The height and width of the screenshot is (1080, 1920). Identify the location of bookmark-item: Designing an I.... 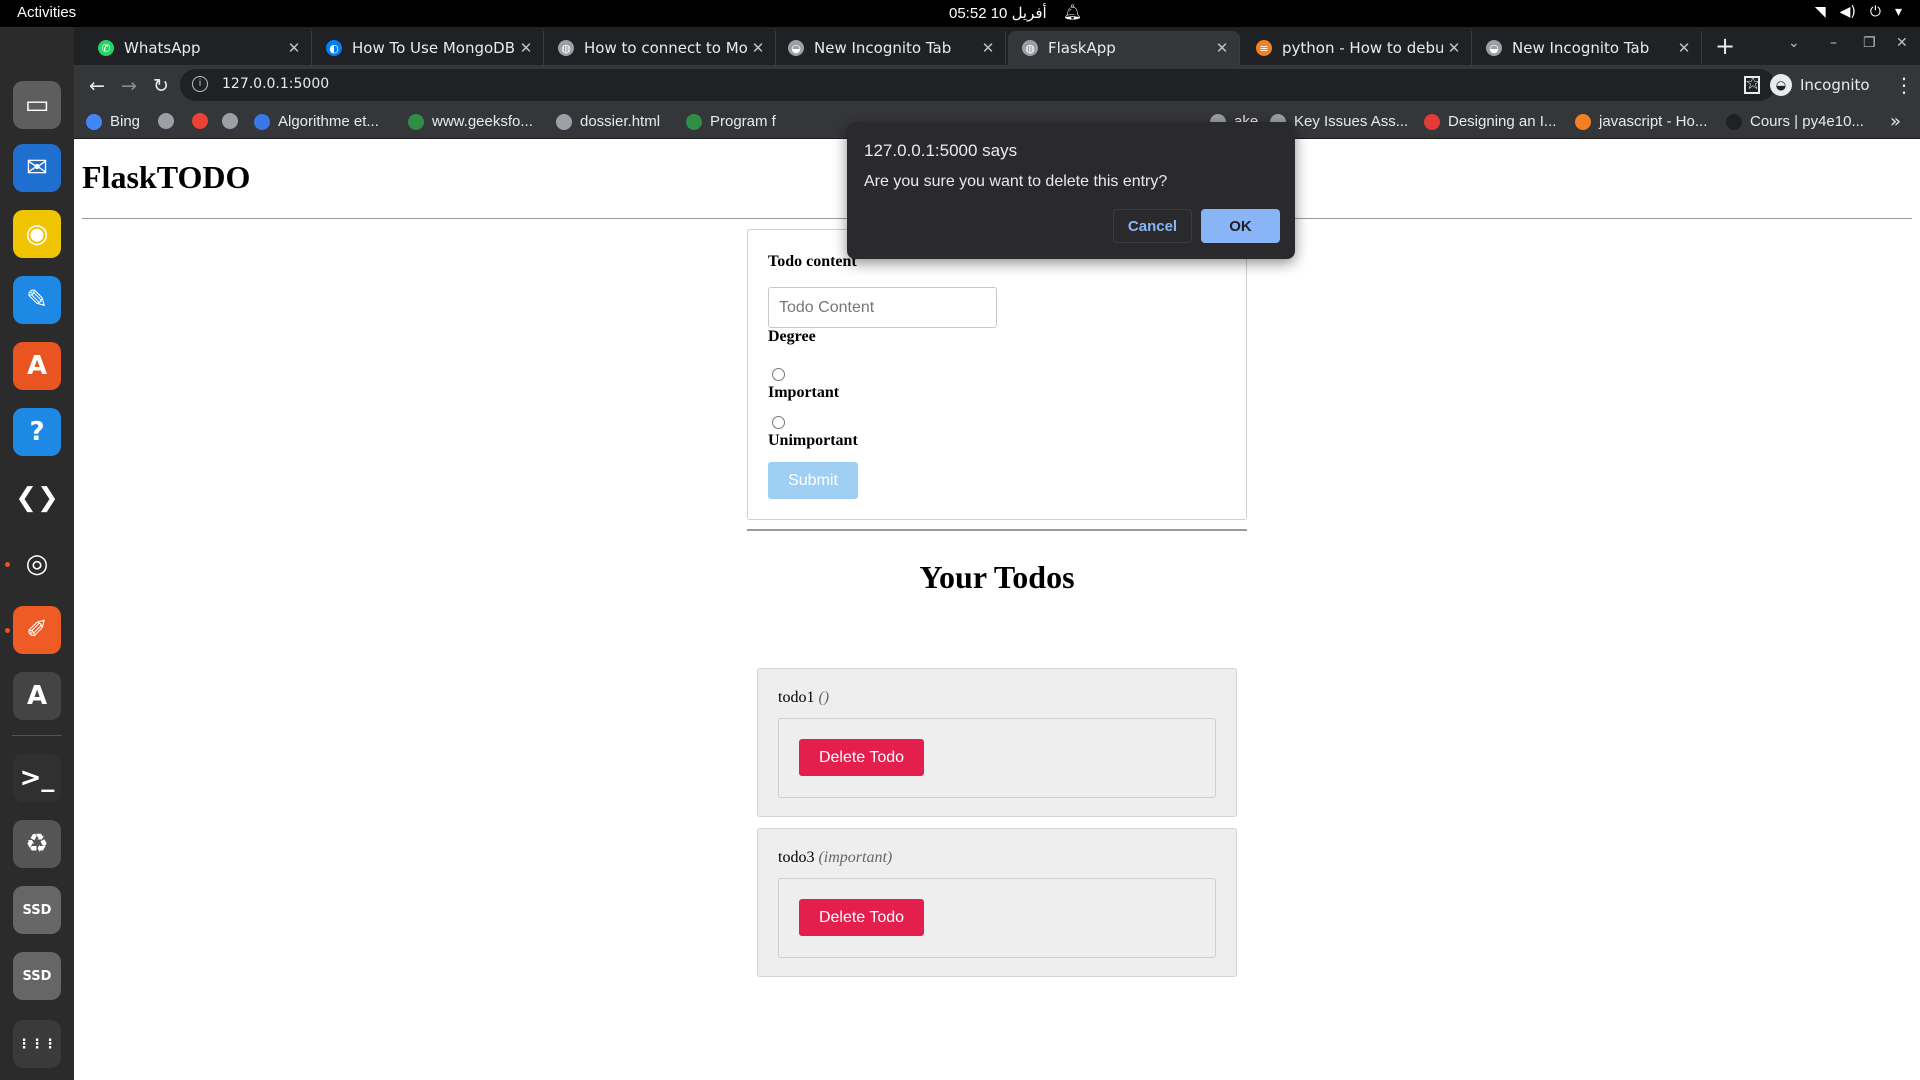
(1490, 121).